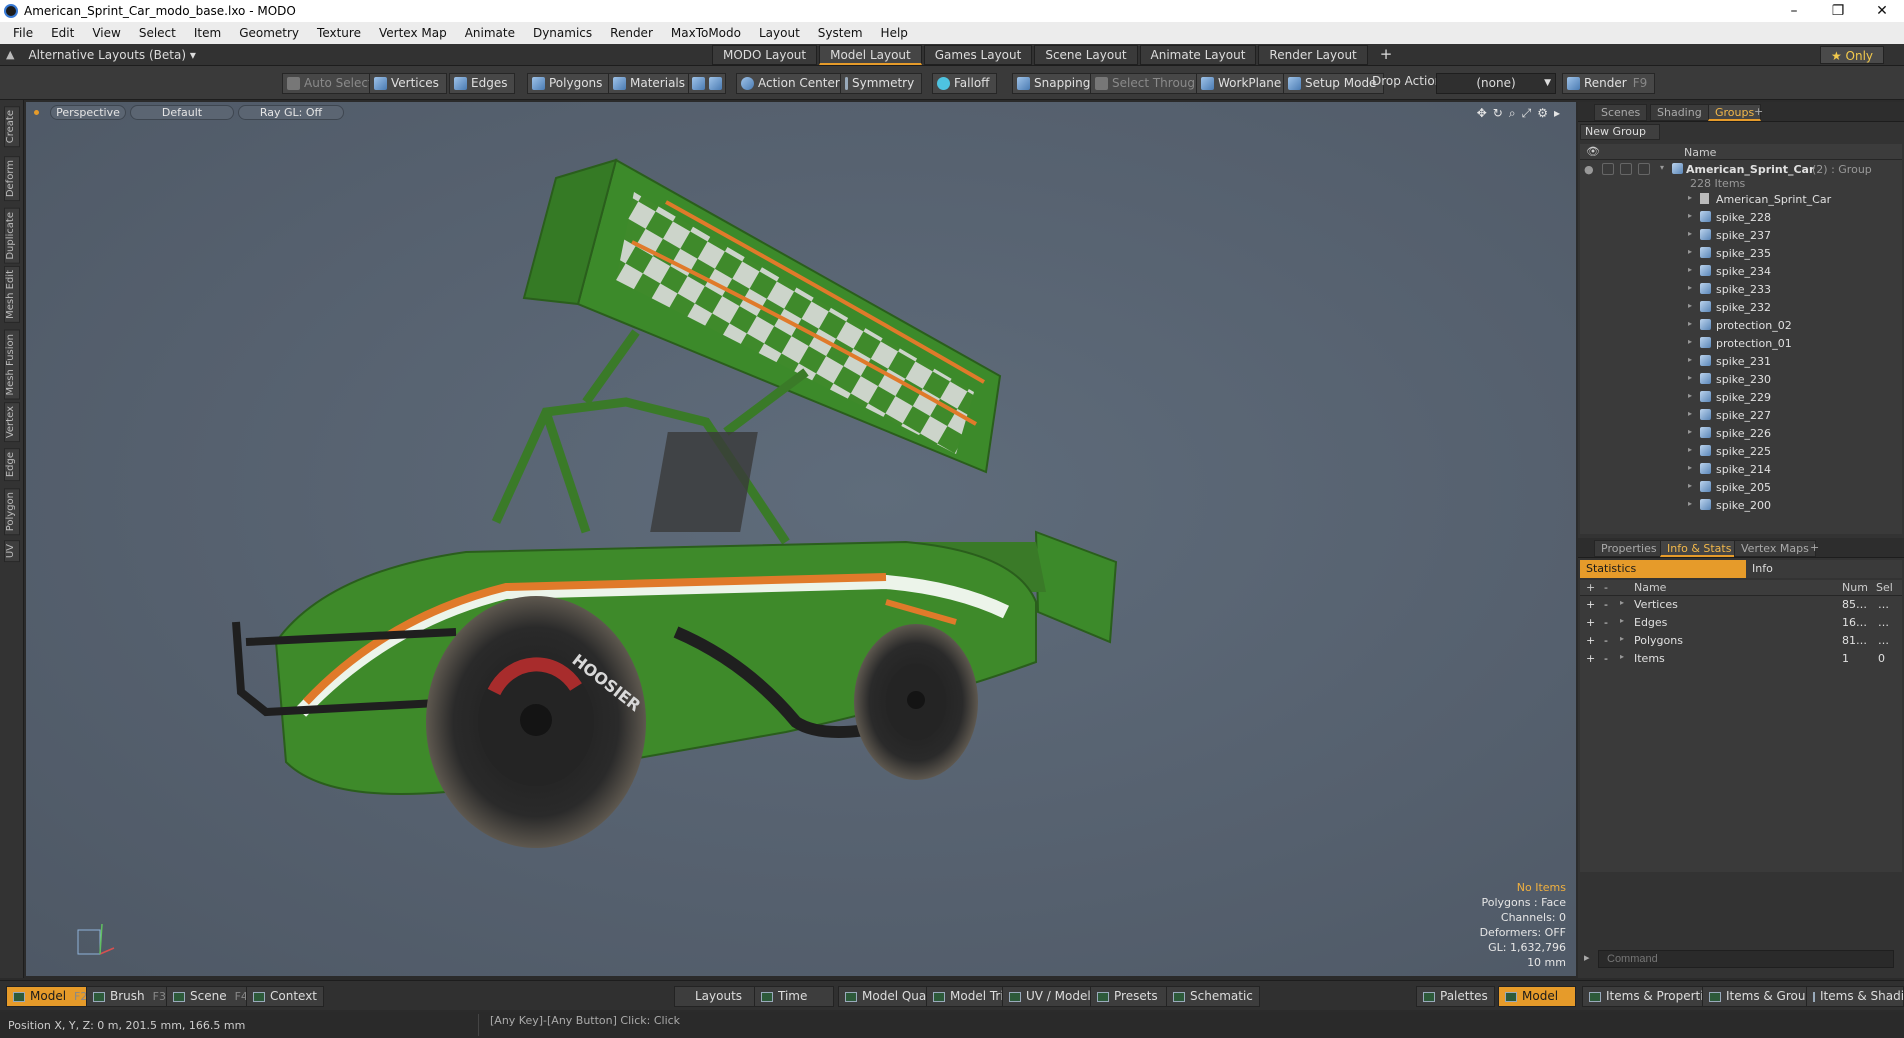 The image size is (1904, 1038). Describe the element at coordinates (1700, 152) in the screenshot. I see `name-column-header: Name` at that location.